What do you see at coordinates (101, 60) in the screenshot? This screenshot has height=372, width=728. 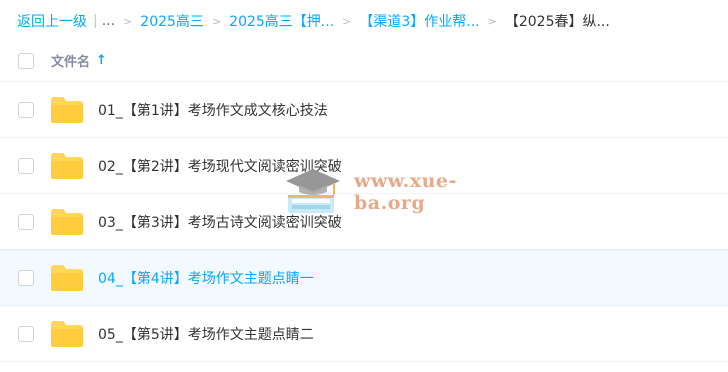 I see `arrow-up-icon: ↑` at bounding box center [101, 60].